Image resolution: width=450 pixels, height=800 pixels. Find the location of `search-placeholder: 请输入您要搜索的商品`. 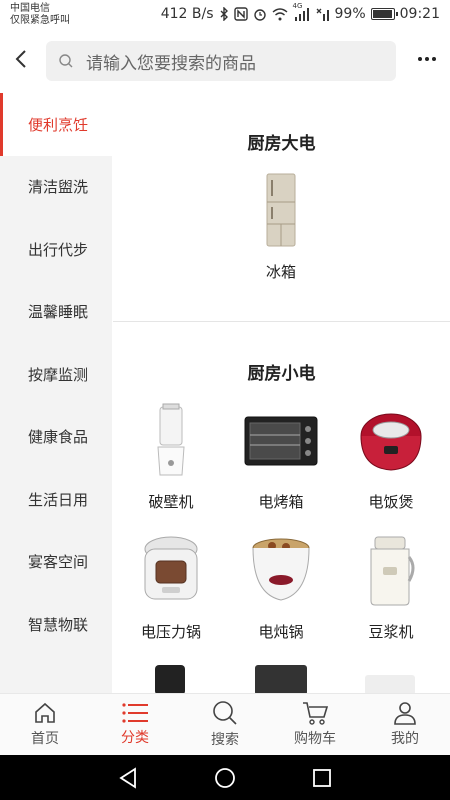

search-placeholder: 请输入您要搜索的商品 is located at coordinates (171, 63).